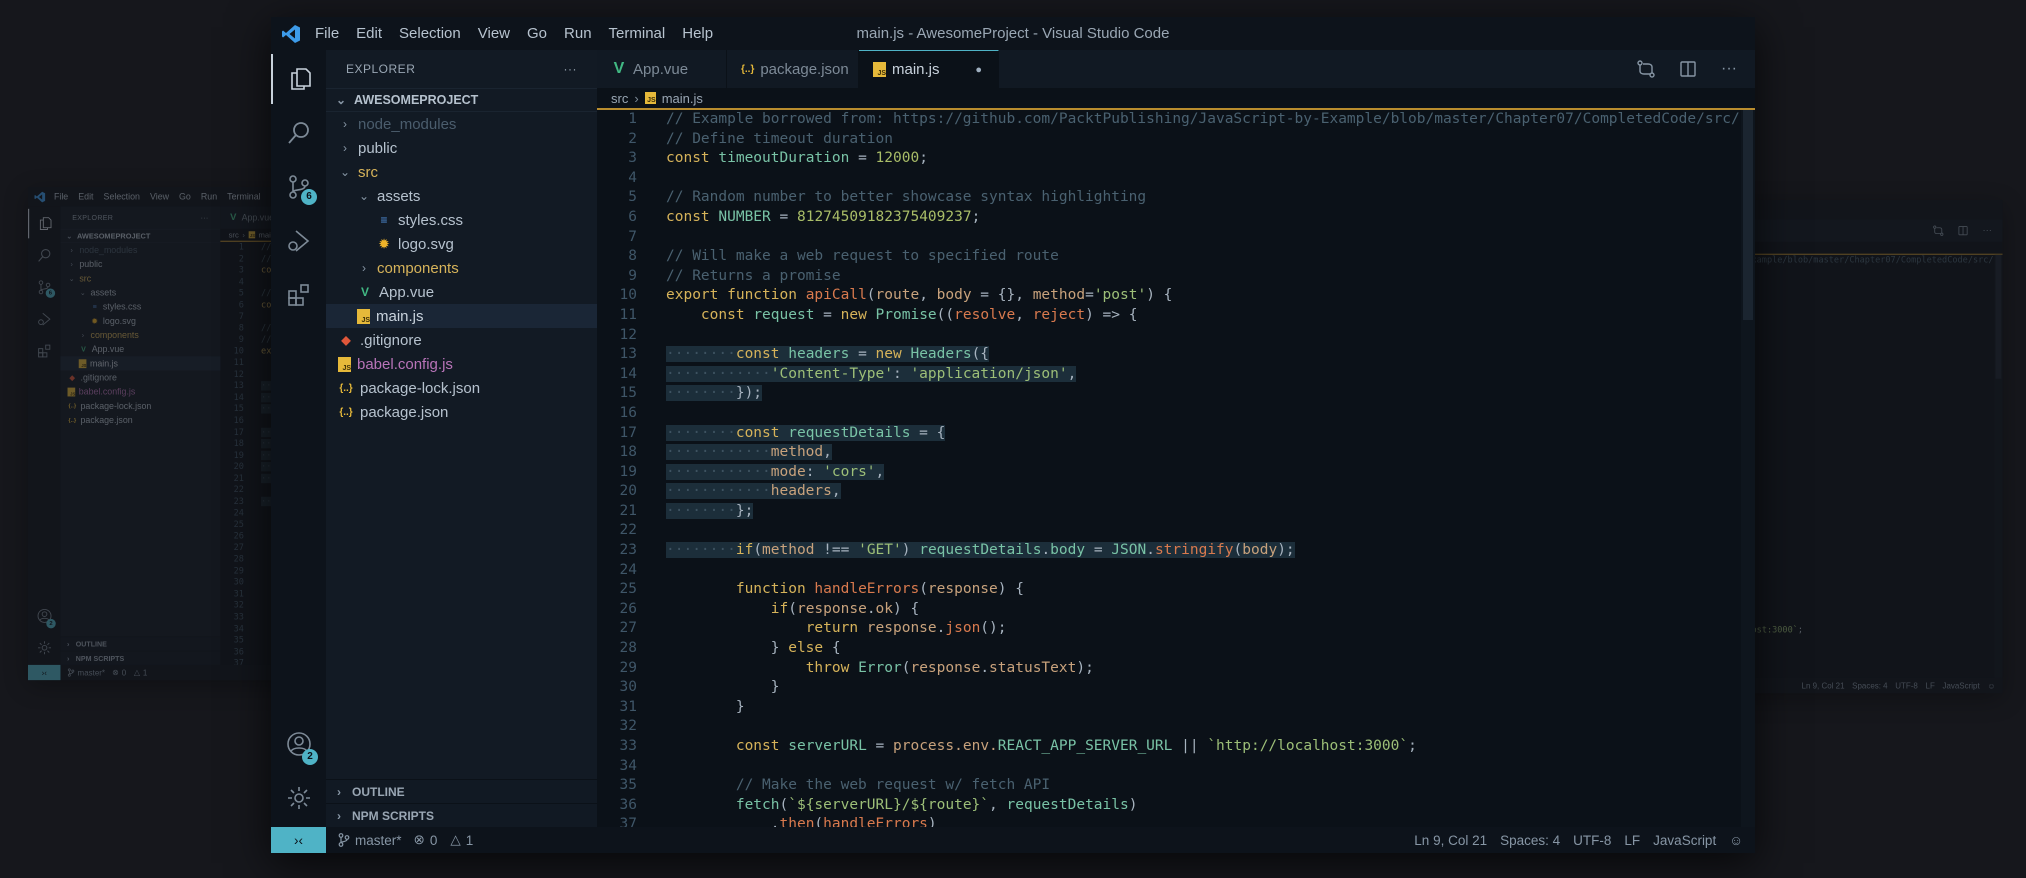 The image size is (2026, 878). Describe the element at coordinates (929, 69) in the screenshot. I see `tab-main-js: JS main.js ●` at that location.